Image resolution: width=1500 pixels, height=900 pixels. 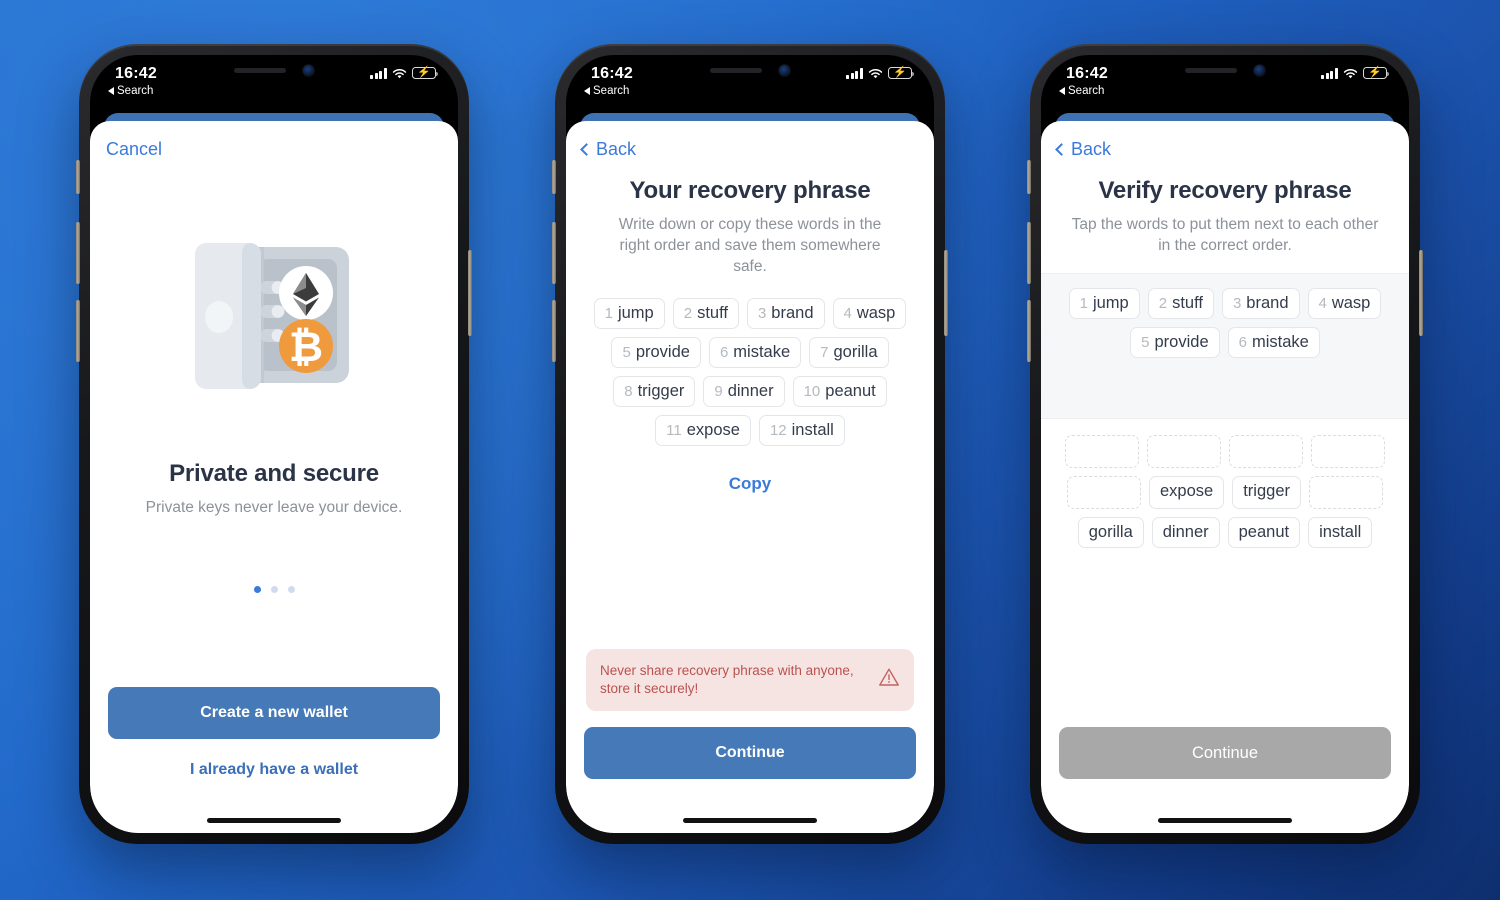 I want to click on page-title: Your recovery phrase, so click(x=750, y=190).